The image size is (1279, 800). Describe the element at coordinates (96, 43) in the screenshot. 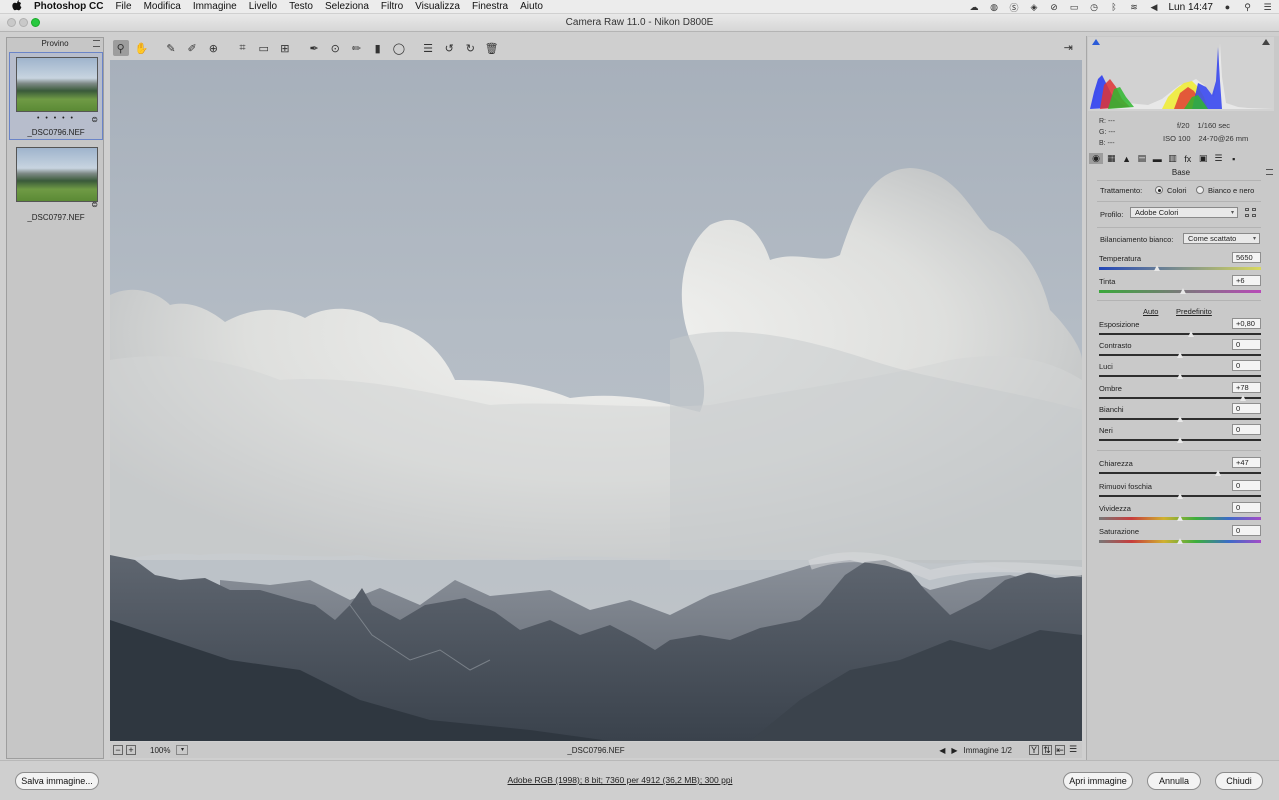

I see `filmstrip-menu-icon` at that location.